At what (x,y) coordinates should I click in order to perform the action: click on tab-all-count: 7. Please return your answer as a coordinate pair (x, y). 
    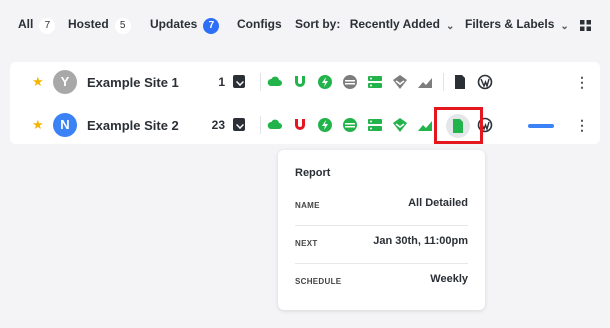
    Looking at the image, I should click on (47, 26).